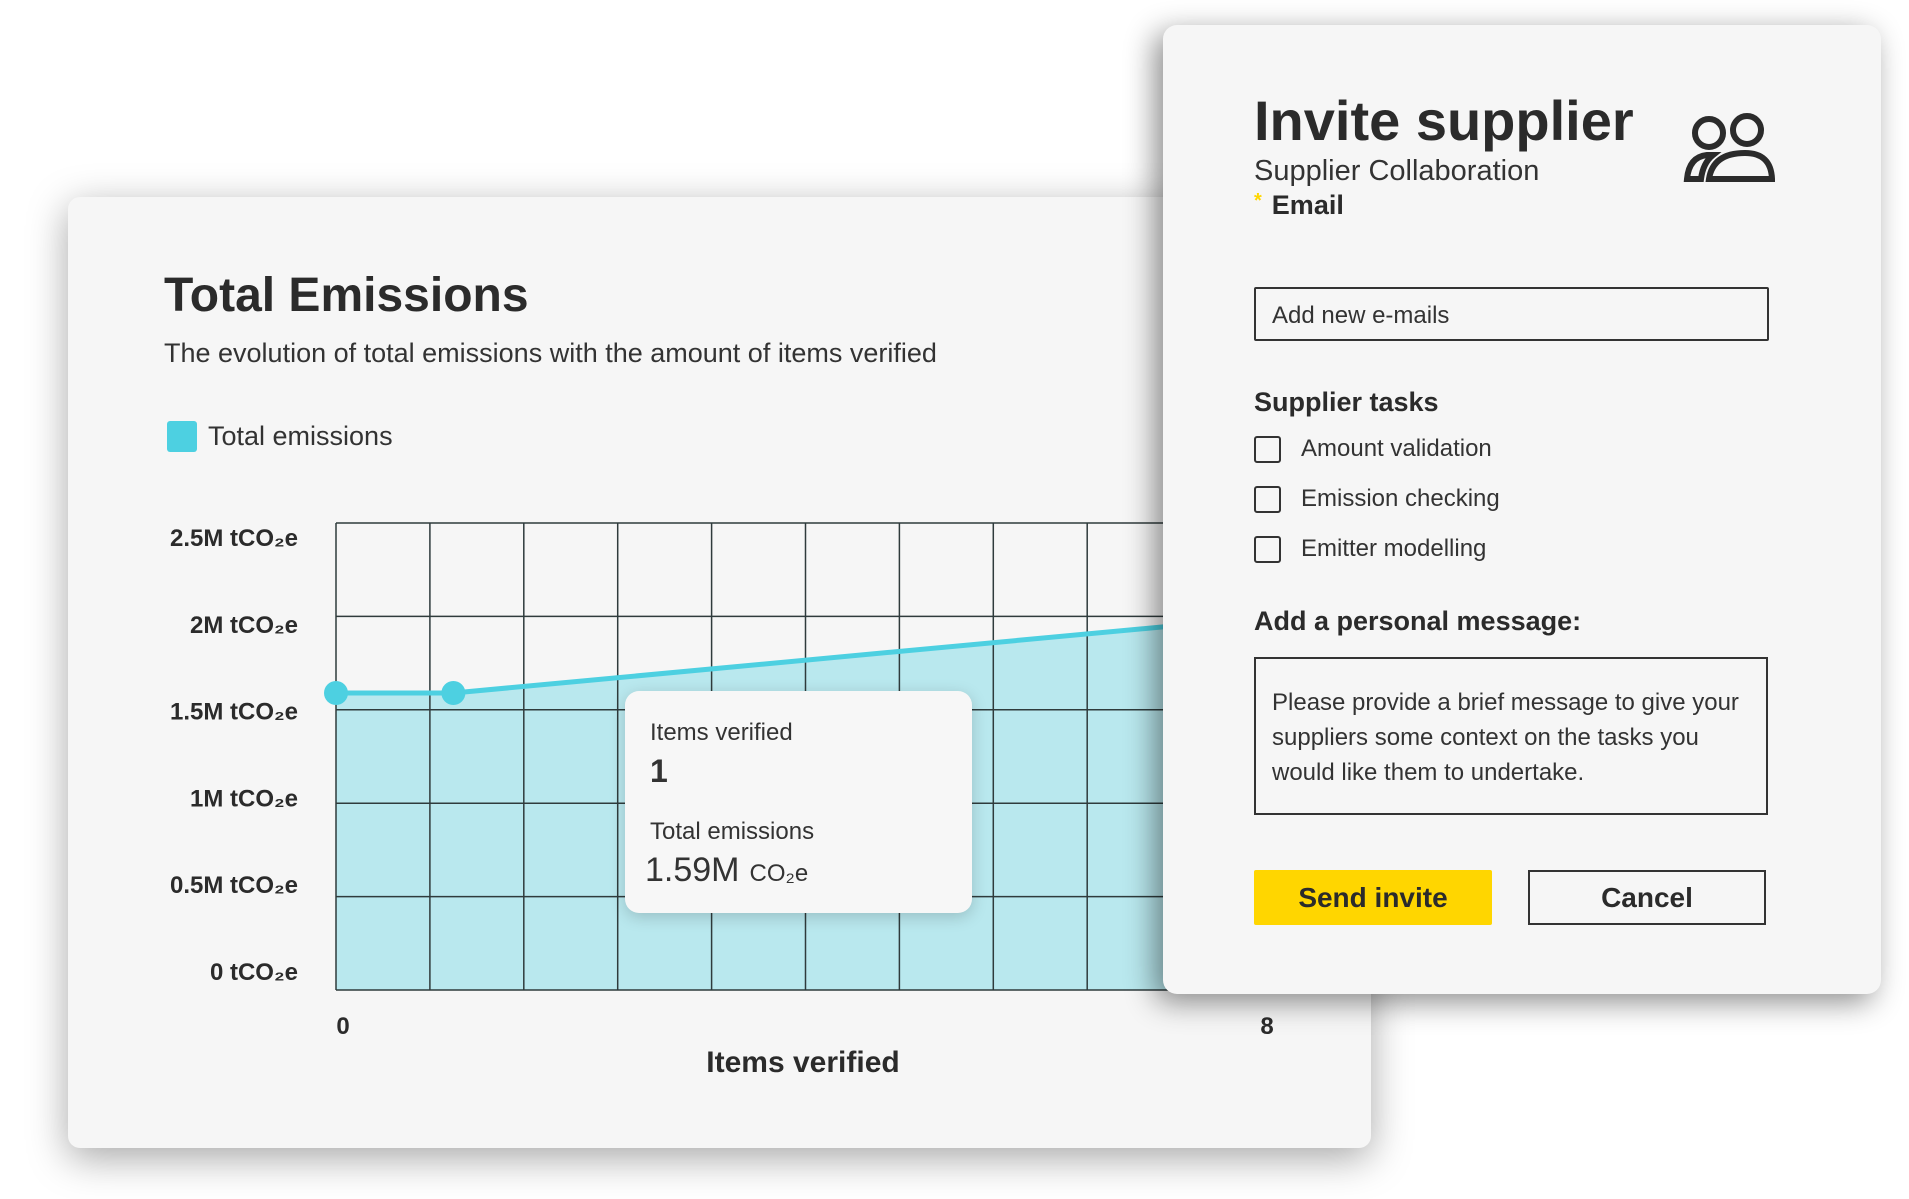  What do you see at coordinates (1418, 621) in the screenshot?
I see `personal-message-label: Add a personal message:` at bounding box center [1418, 621].